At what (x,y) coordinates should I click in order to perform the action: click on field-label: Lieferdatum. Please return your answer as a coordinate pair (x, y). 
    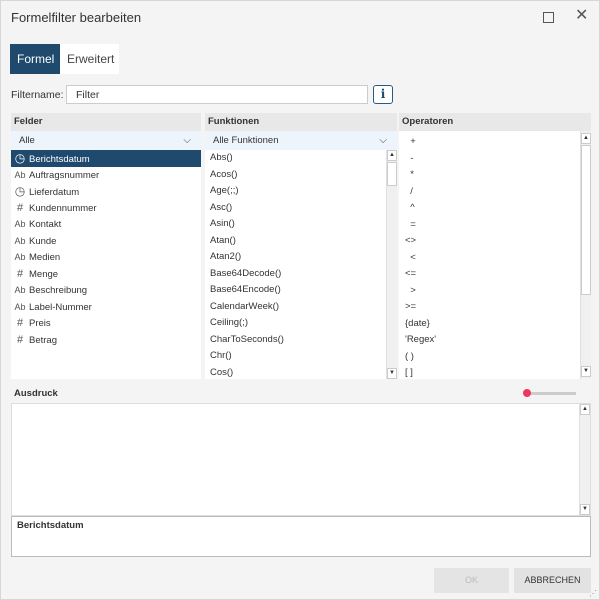
    Looking at the image, I should click on (54, 192).